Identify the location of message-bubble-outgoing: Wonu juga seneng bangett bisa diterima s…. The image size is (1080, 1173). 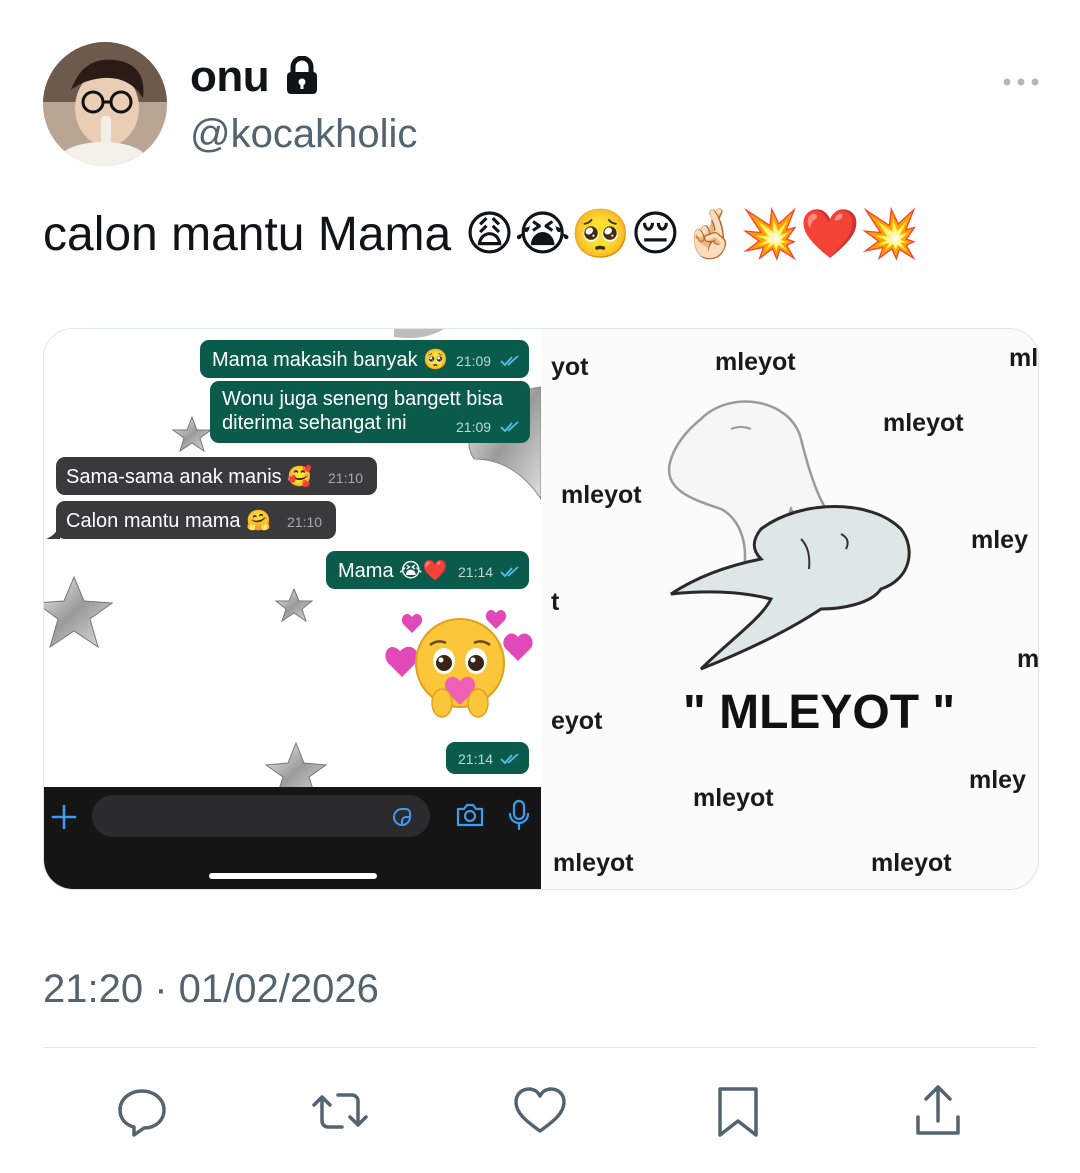
(370, 412).